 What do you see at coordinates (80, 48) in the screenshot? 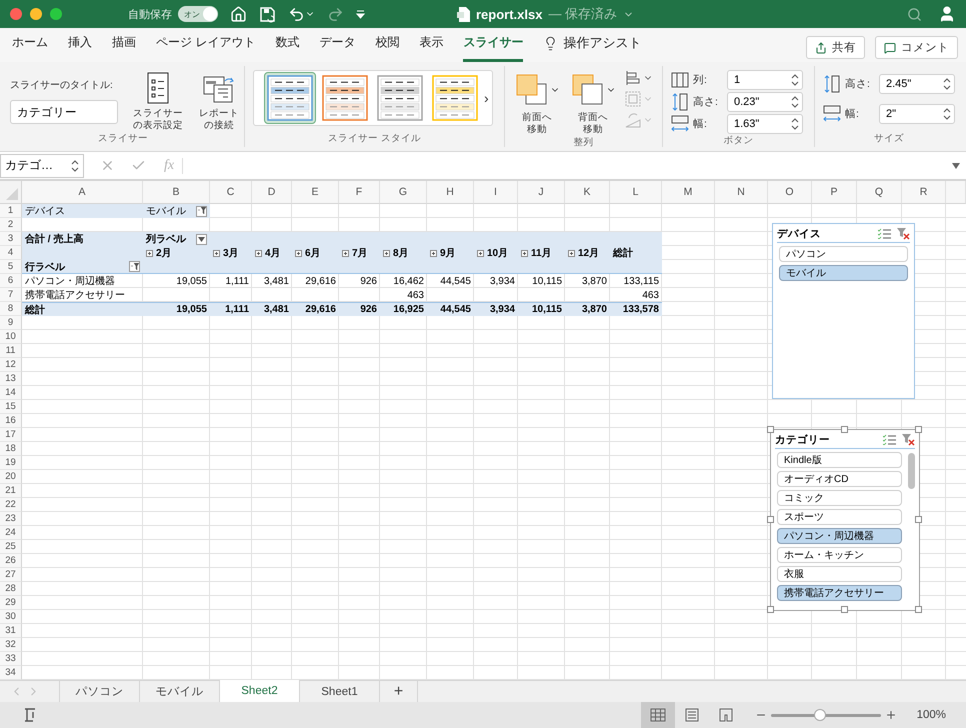
I see `ribbon-tab: 挿入` at bounding box center [80, 48].